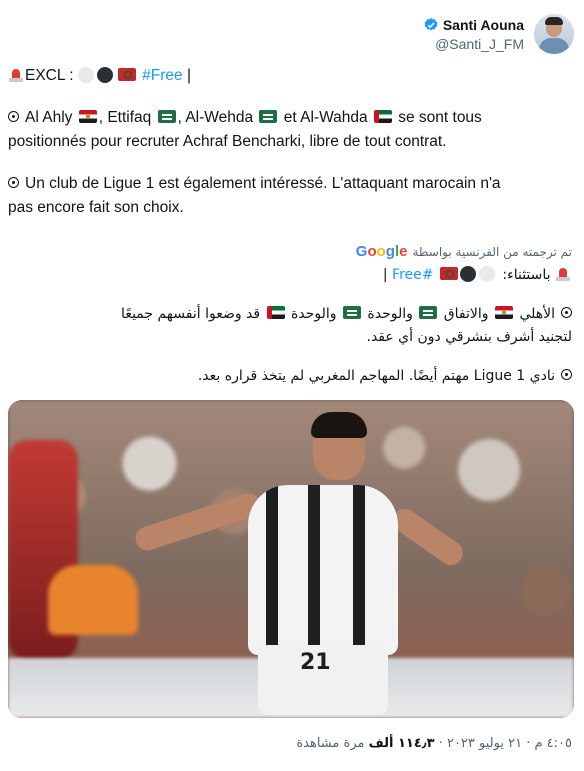 This screenshot has height=771, width=584. What do you see at coordinates (315, 662) in the screenshot?
I see `jersey-number: 21` at bounding box center [315, 662].